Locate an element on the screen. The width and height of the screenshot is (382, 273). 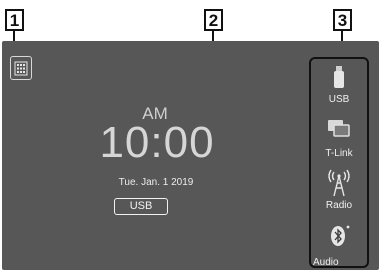
radio-tower-icon is located at coordinates (339, 183).